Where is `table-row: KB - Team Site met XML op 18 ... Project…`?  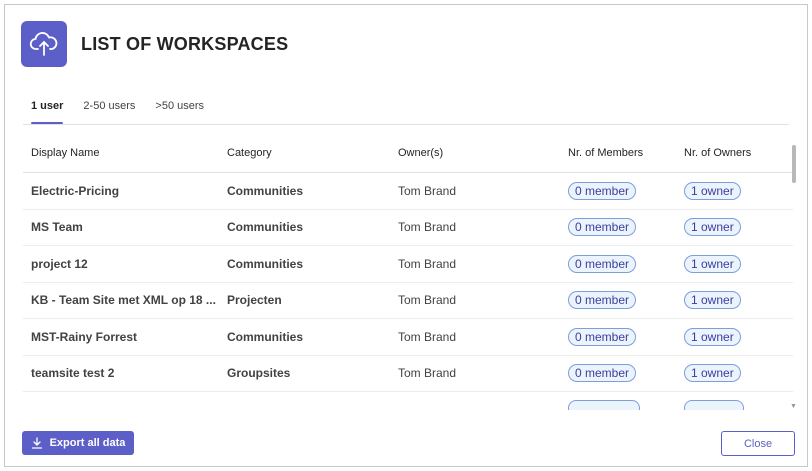 table-row: KB - Team Site met XML op 18 ... Project… is located at coordinates (408, 301).